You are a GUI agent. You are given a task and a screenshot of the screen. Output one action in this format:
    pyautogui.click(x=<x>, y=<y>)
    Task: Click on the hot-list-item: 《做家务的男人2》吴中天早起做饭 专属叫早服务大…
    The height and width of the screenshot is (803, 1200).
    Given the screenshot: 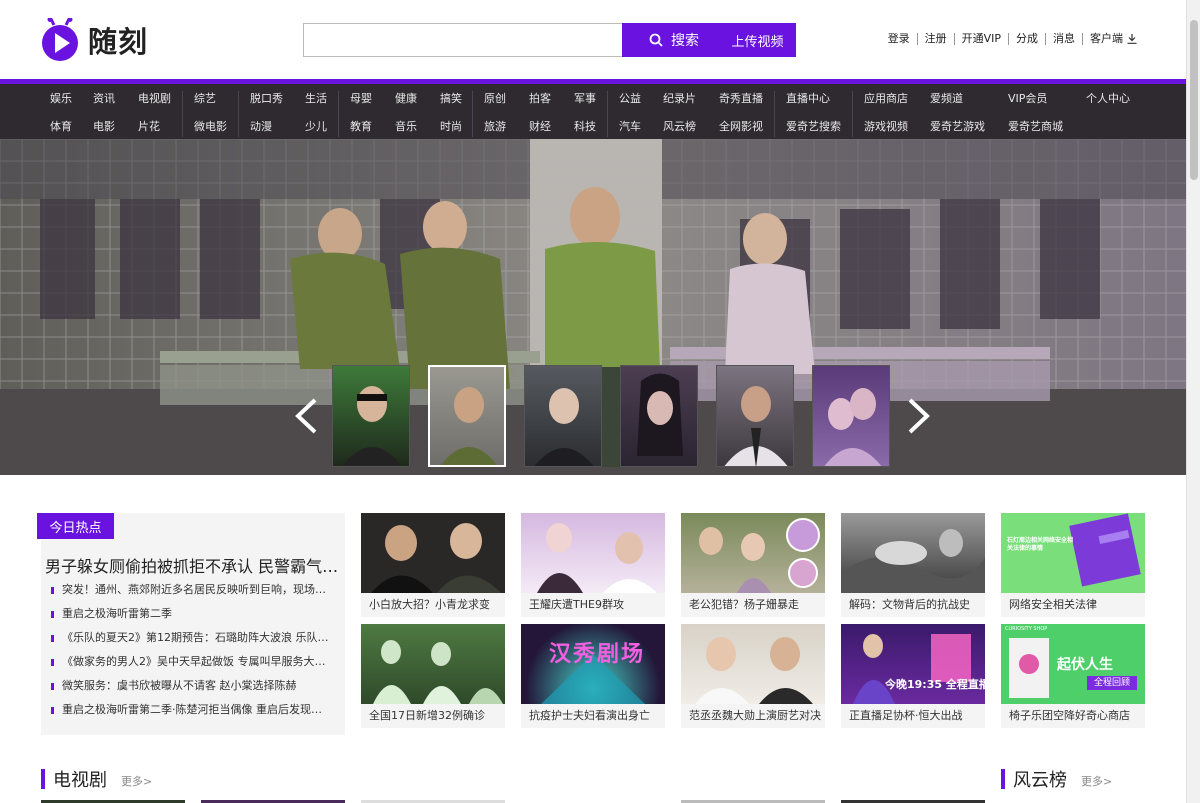 What is the action you would take?
    pyautogui.click(x=196, y=667)
    